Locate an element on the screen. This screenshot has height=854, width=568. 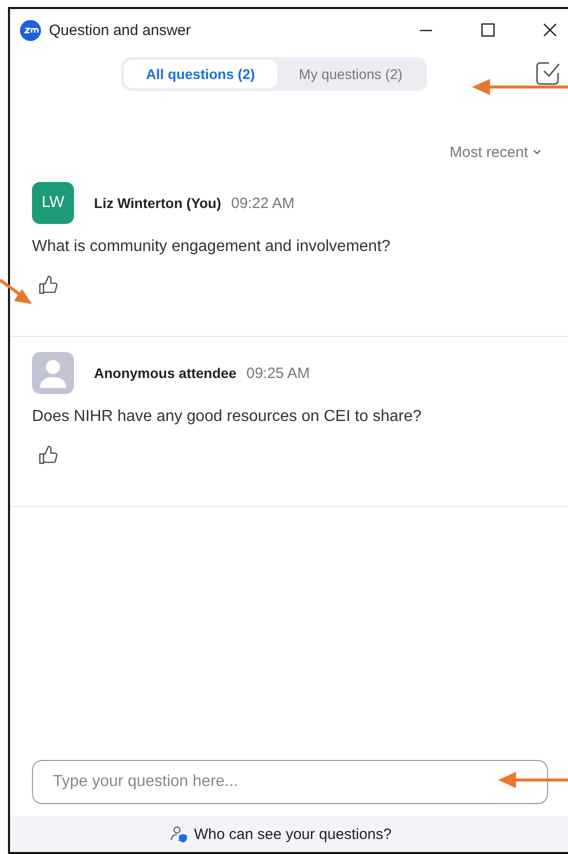
avatar: LW is located at coordinates (53, 203).